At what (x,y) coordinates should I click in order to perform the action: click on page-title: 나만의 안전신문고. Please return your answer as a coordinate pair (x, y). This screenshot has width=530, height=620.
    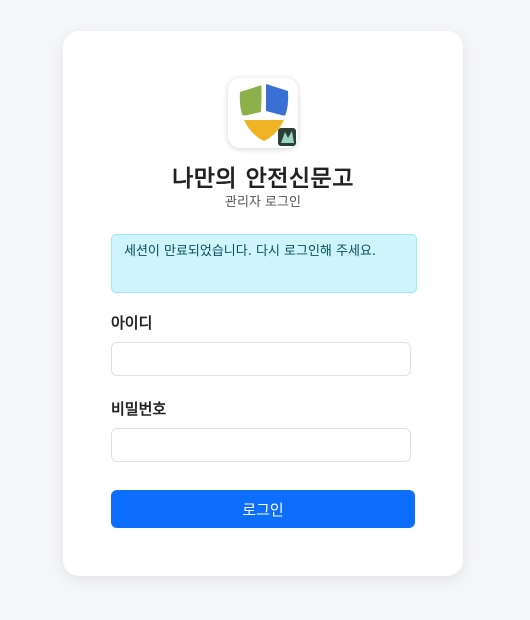
    Looking at the image, I should click on (263, 179).